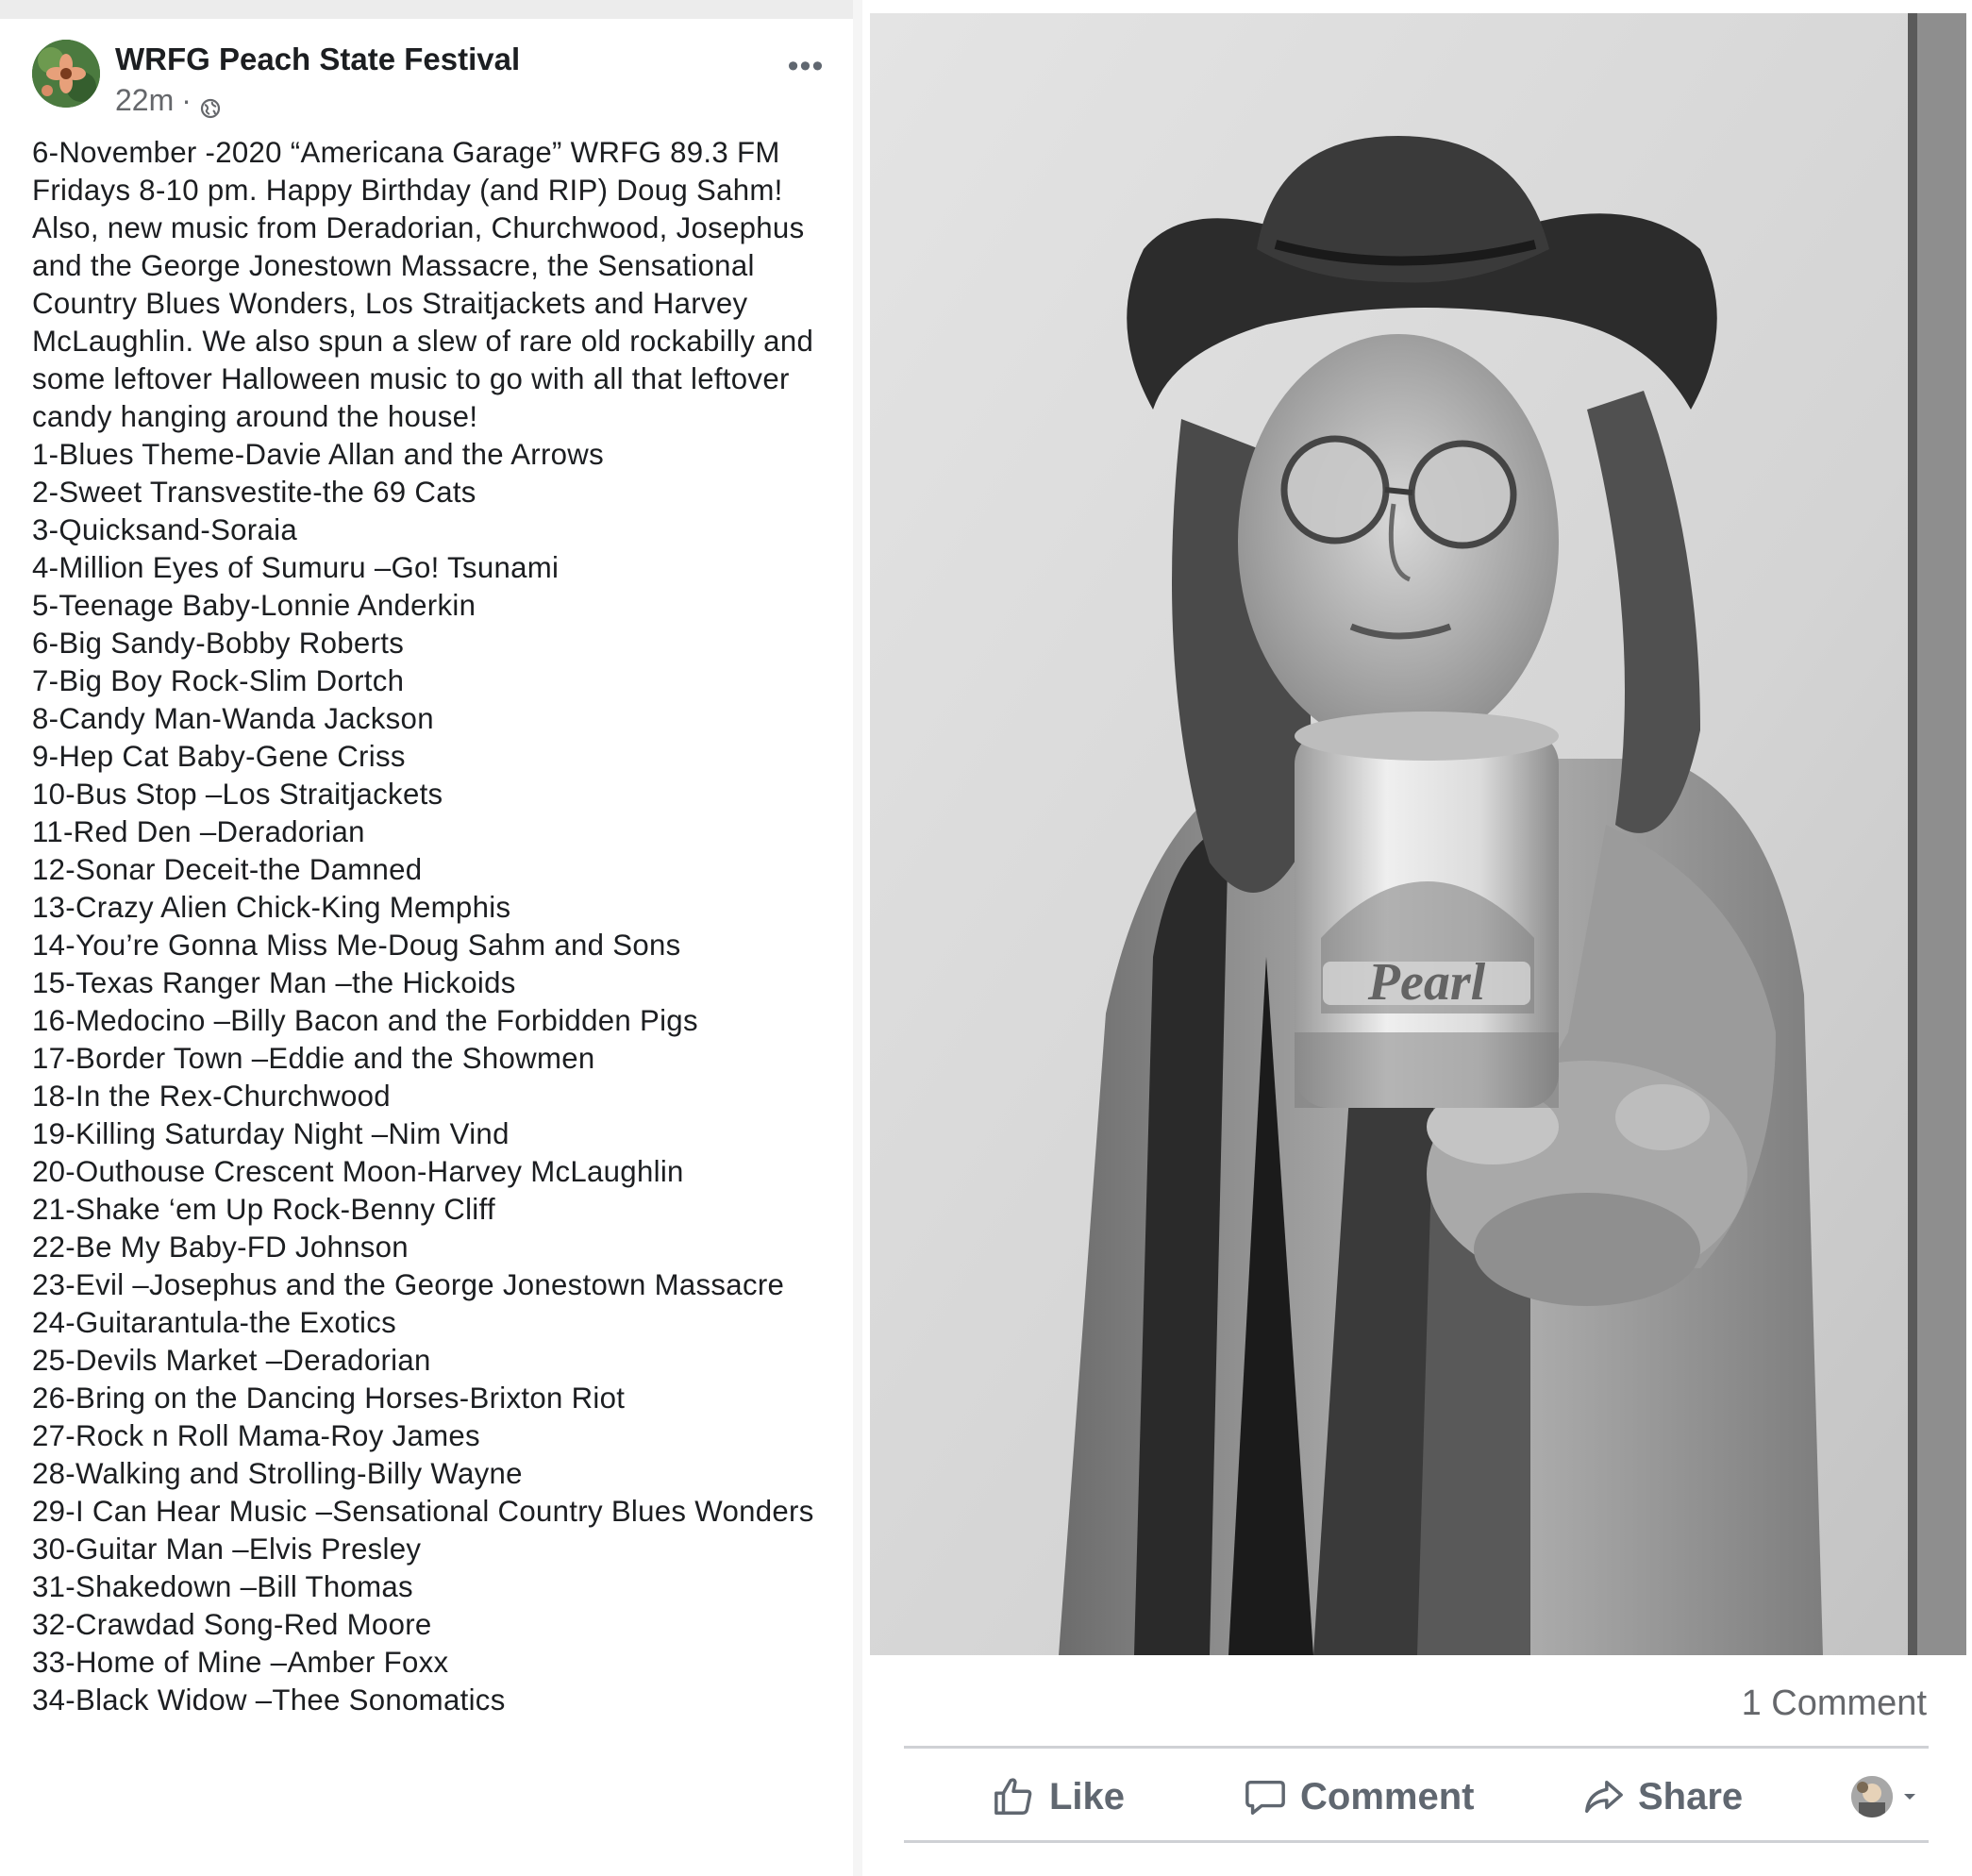 This screenshot has height=1876, width=1972. I want to click on chevron-down-icon, so click(1909, 1797).